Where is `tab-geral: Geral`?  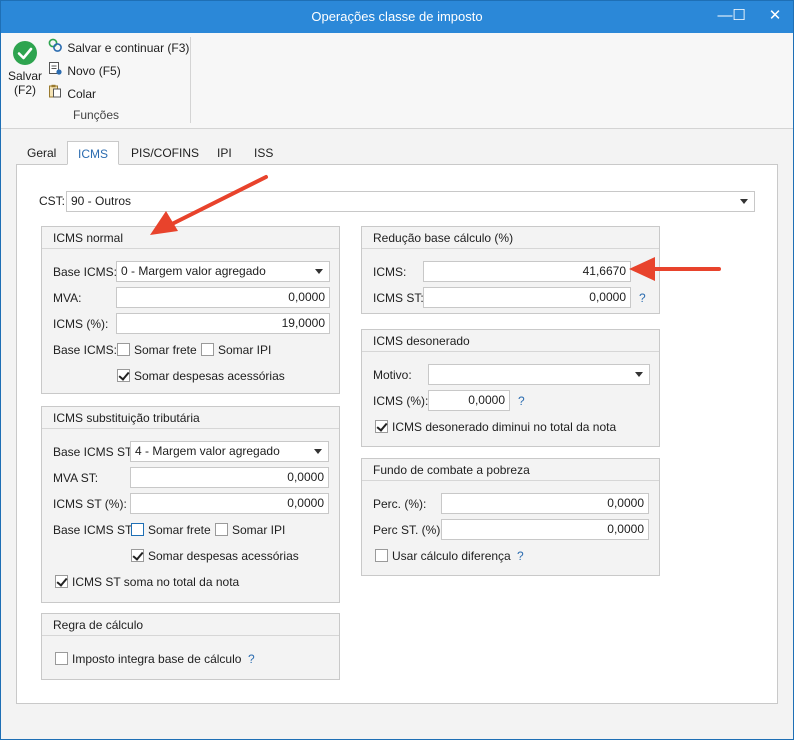
tab-geral: Geral is located at coordinates (41, 153).